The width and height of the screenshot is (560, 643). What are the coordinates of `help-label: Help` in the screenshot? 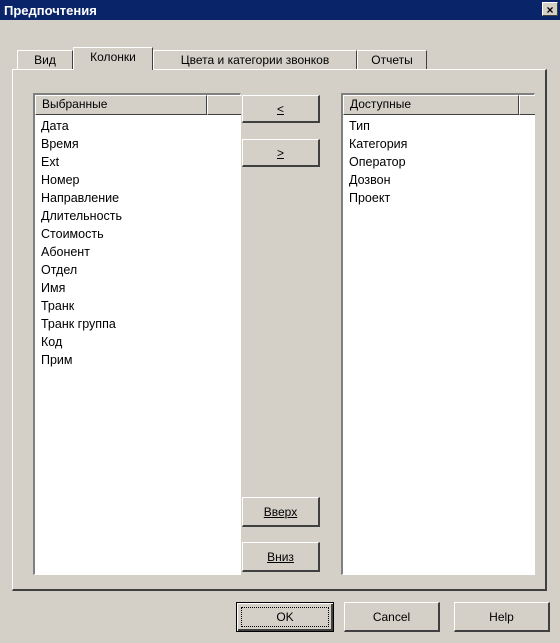 It's located at (501, 617).